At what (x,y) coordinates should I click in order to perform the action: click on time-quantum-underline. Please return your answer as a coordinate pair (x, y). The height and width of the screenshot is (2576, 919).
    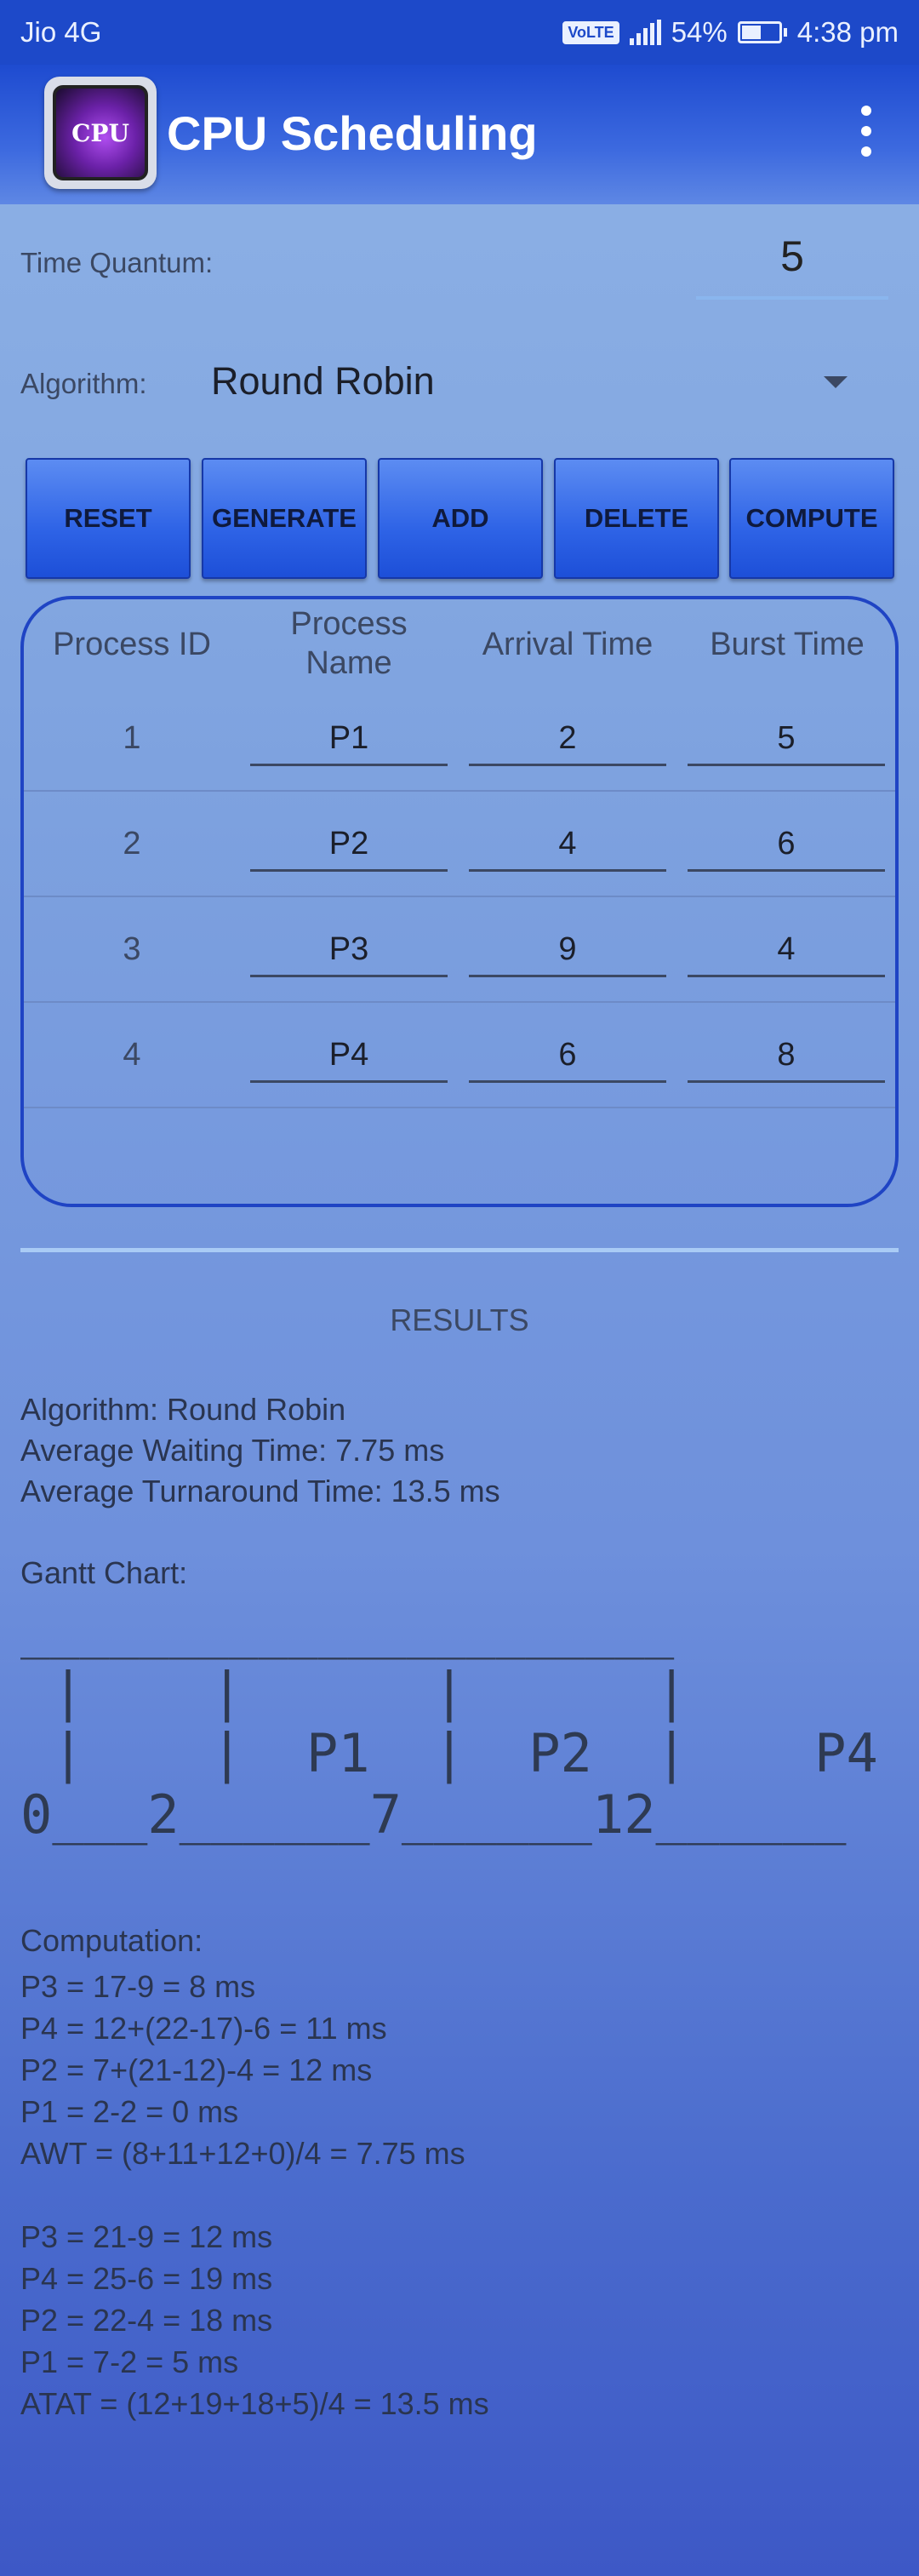
    Looking at the image, I should click on (792, 298).